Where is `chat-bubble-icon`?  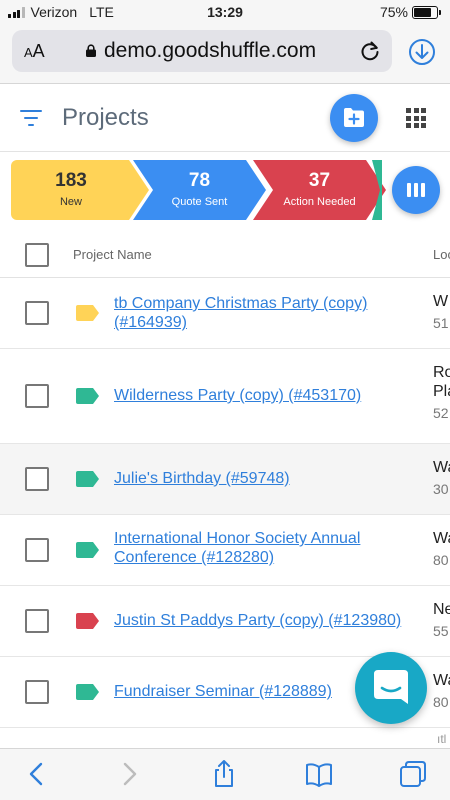 chat-bubble-icon is located at coordinates (391, 687).